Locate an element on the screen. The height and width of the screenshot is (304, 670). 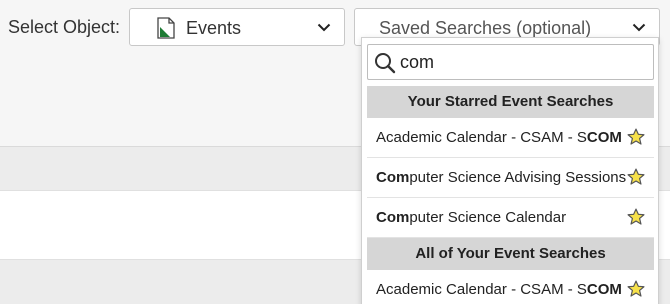
select-object-label: Select Object: is located at coordinates (64, 27).